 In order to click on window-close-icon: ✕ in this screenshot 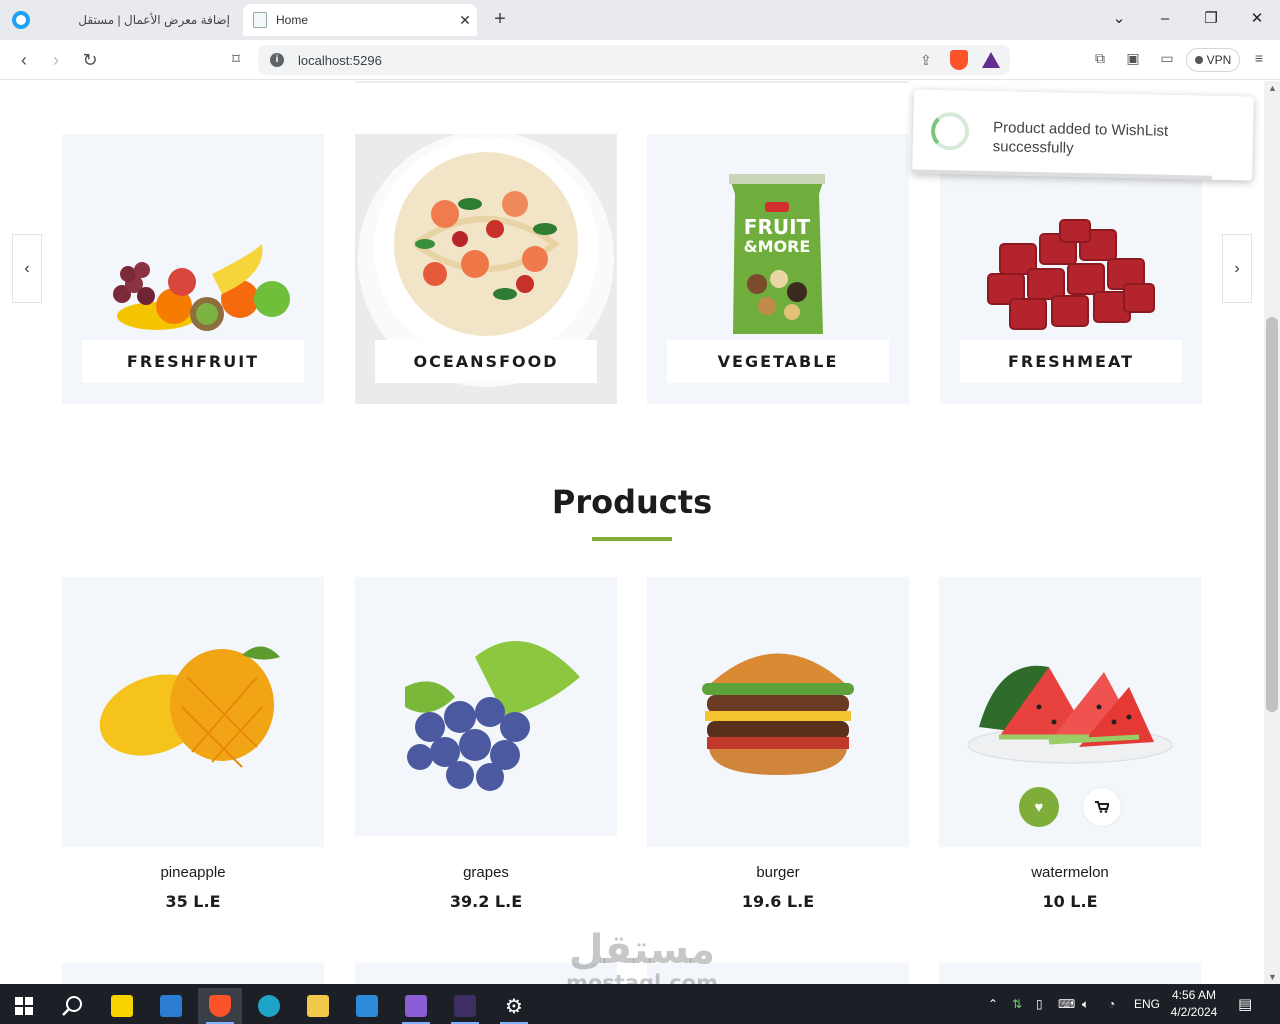, I will do `click(1257, 19)`.